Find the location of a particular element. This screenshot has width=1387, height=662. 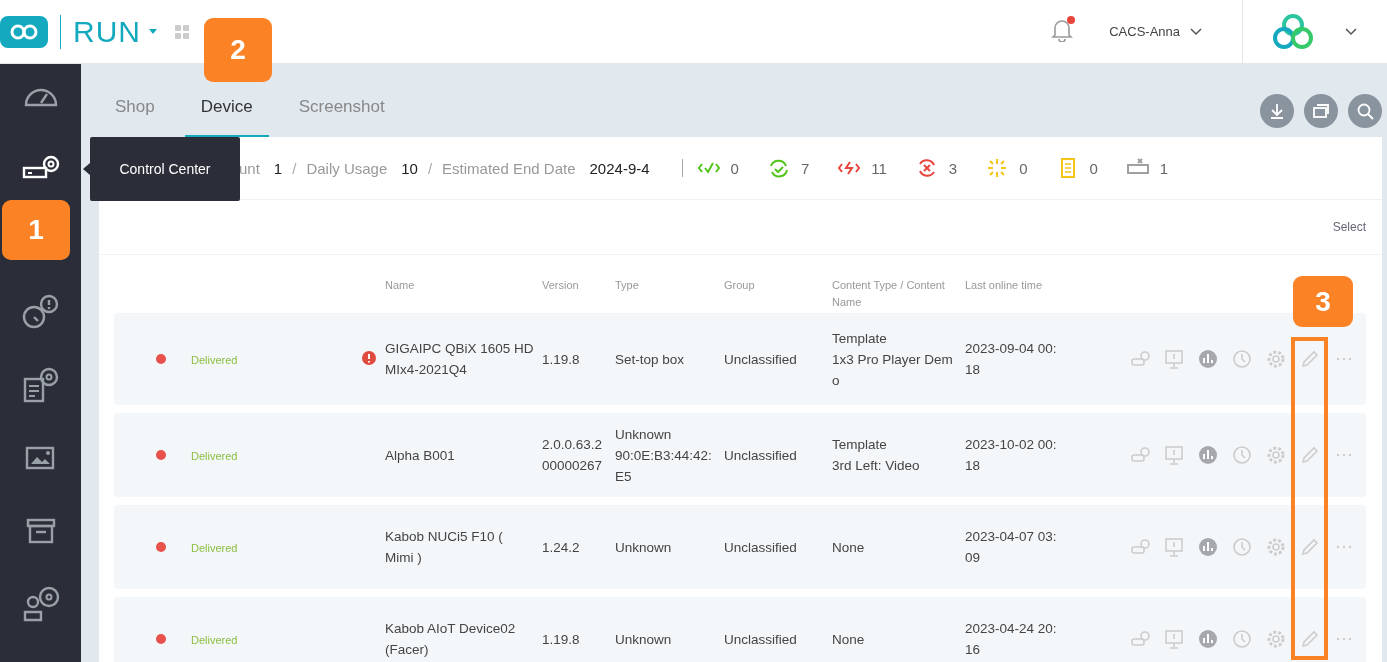

summary-label: Daily Usage is located at coordinates (347, 168).